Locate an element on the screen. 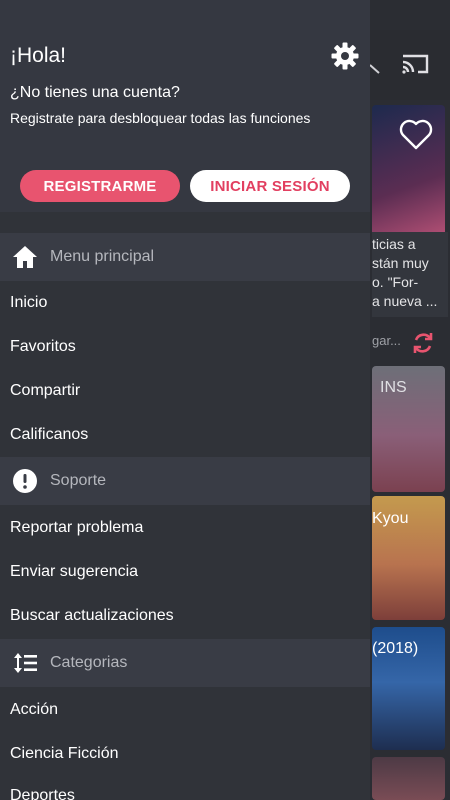 The width and height of the screenshot is (450, 800). menu-item-check-updates: Buscar actualizaciones is located at coordinates (92, 616).